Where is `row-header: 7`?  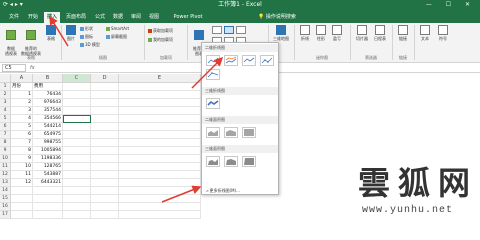 row-header: 7 is located at coordinates (5, 135).